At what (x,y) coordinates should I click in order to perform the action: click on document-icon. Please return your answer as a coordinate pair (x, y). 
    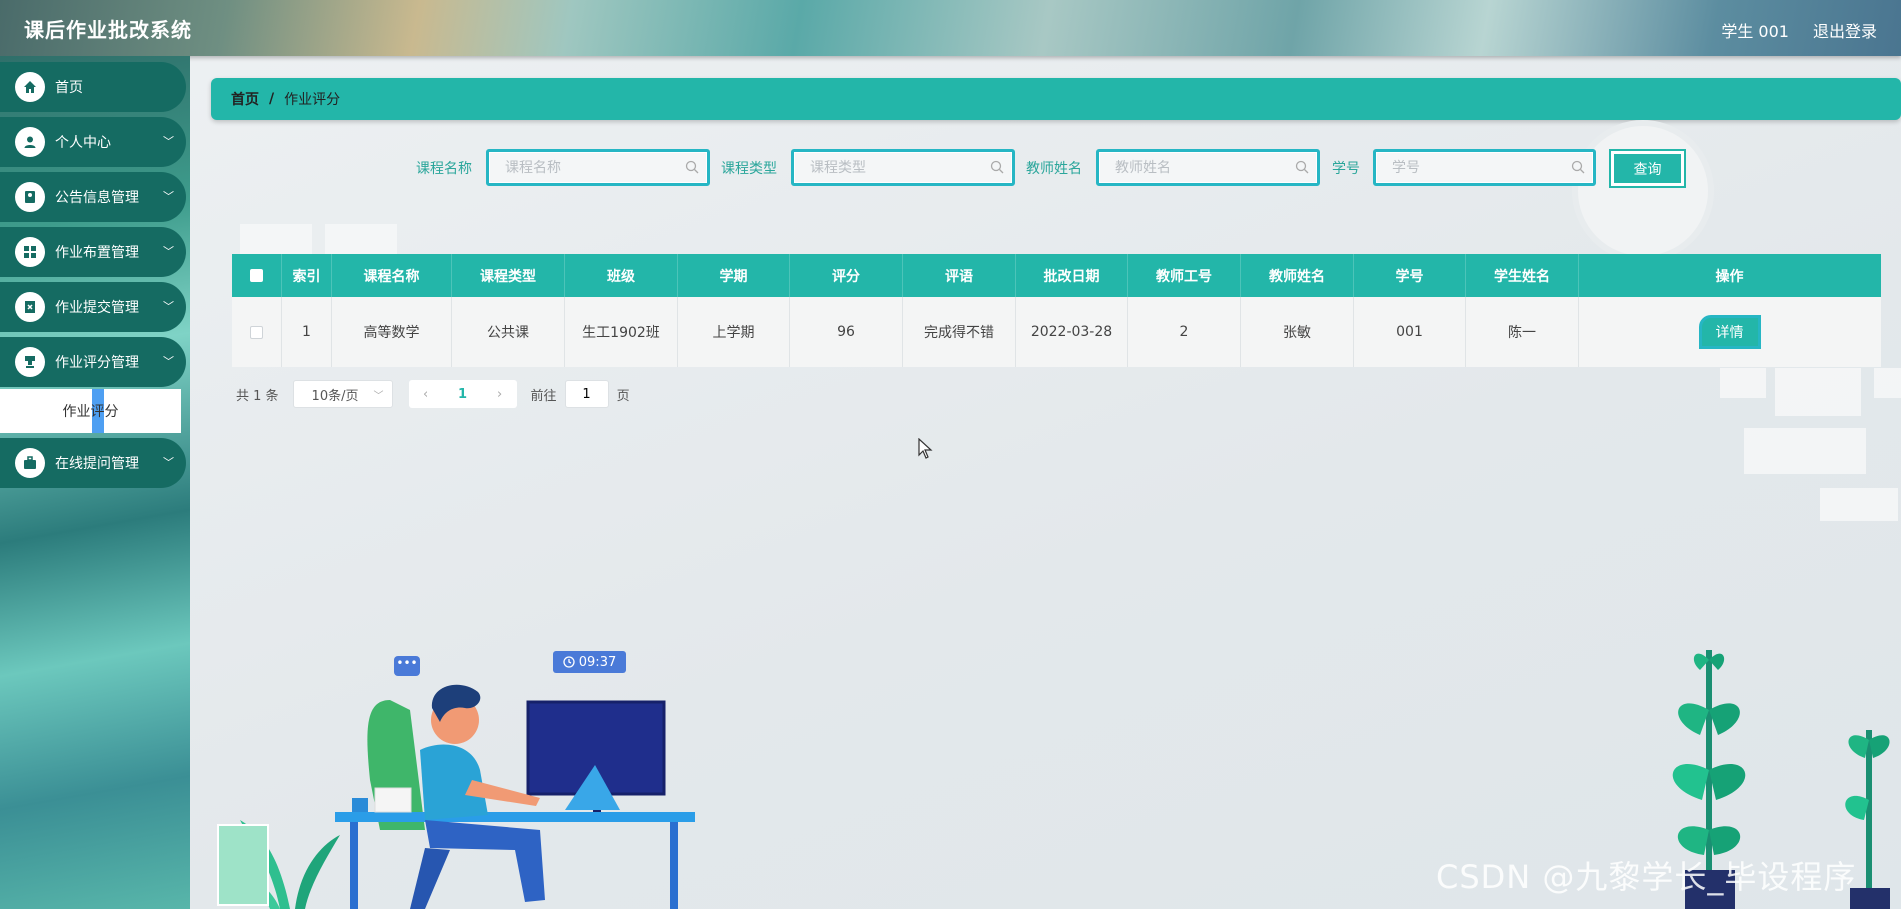
    Looking at the image, I should click on (30, 307).